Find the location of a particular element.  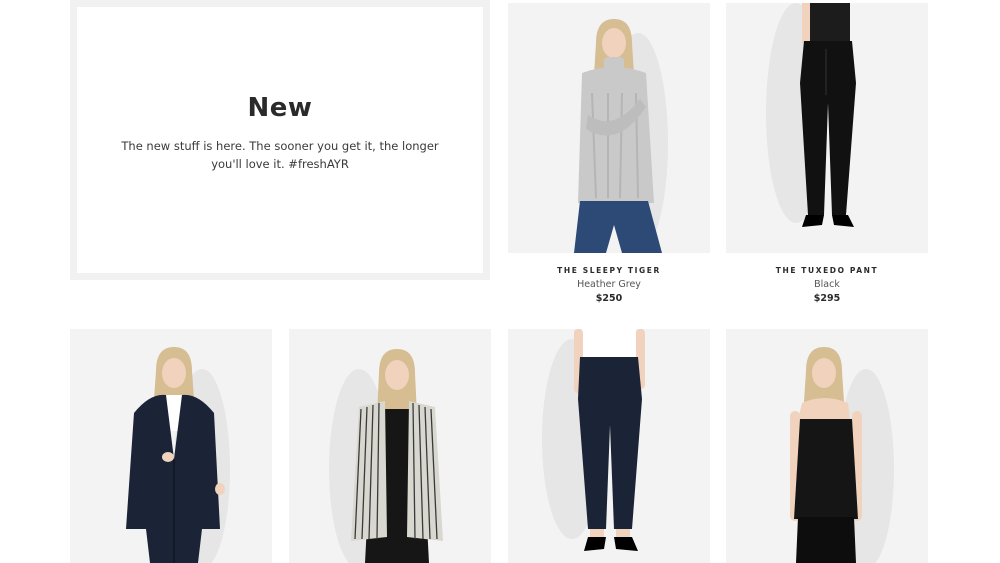

product-info-tuxedo-pant: THE TUXEDO PANT Black $295 is located at coordinates (827, 285).